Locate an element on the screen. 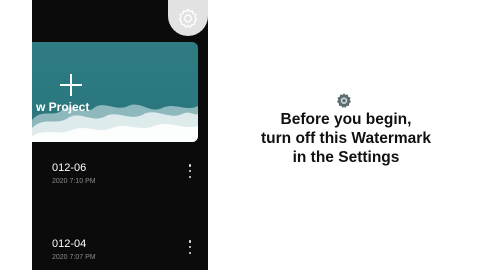  project-item: 012-04 2020 7:07 PM is located at coordinates (120, 254).